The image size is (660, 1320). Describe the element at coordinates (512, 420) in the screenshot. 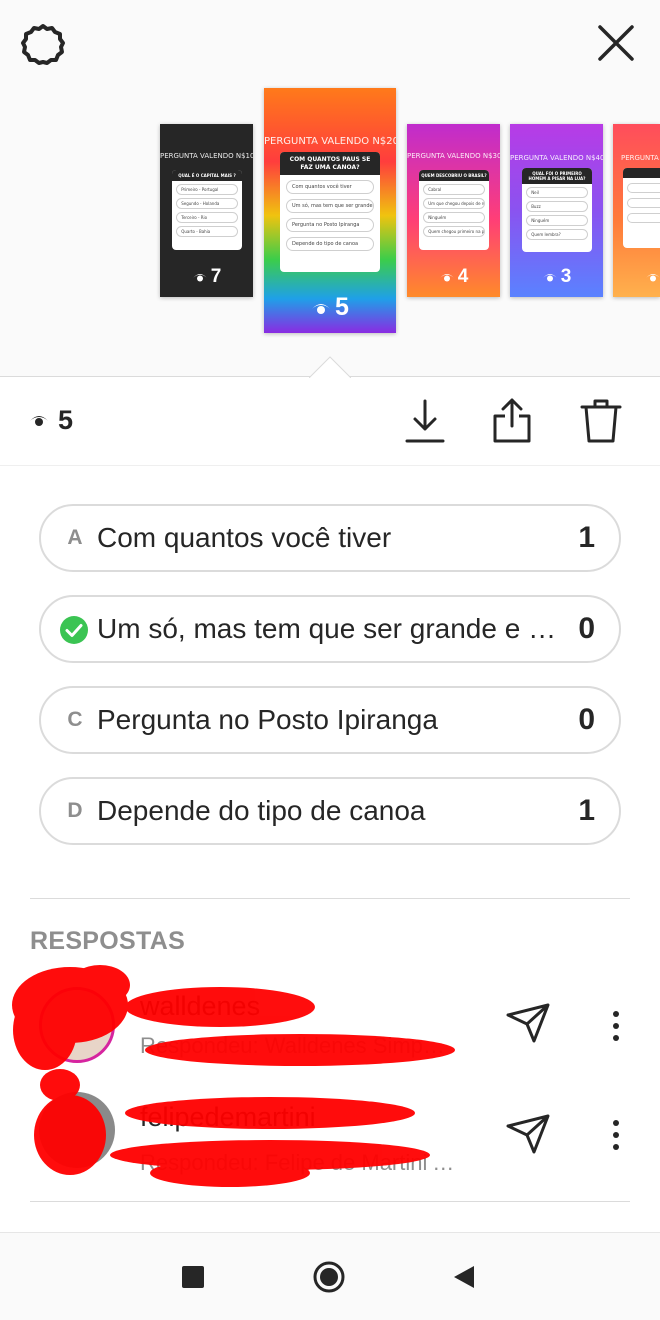

I see `share-icon` at that location.